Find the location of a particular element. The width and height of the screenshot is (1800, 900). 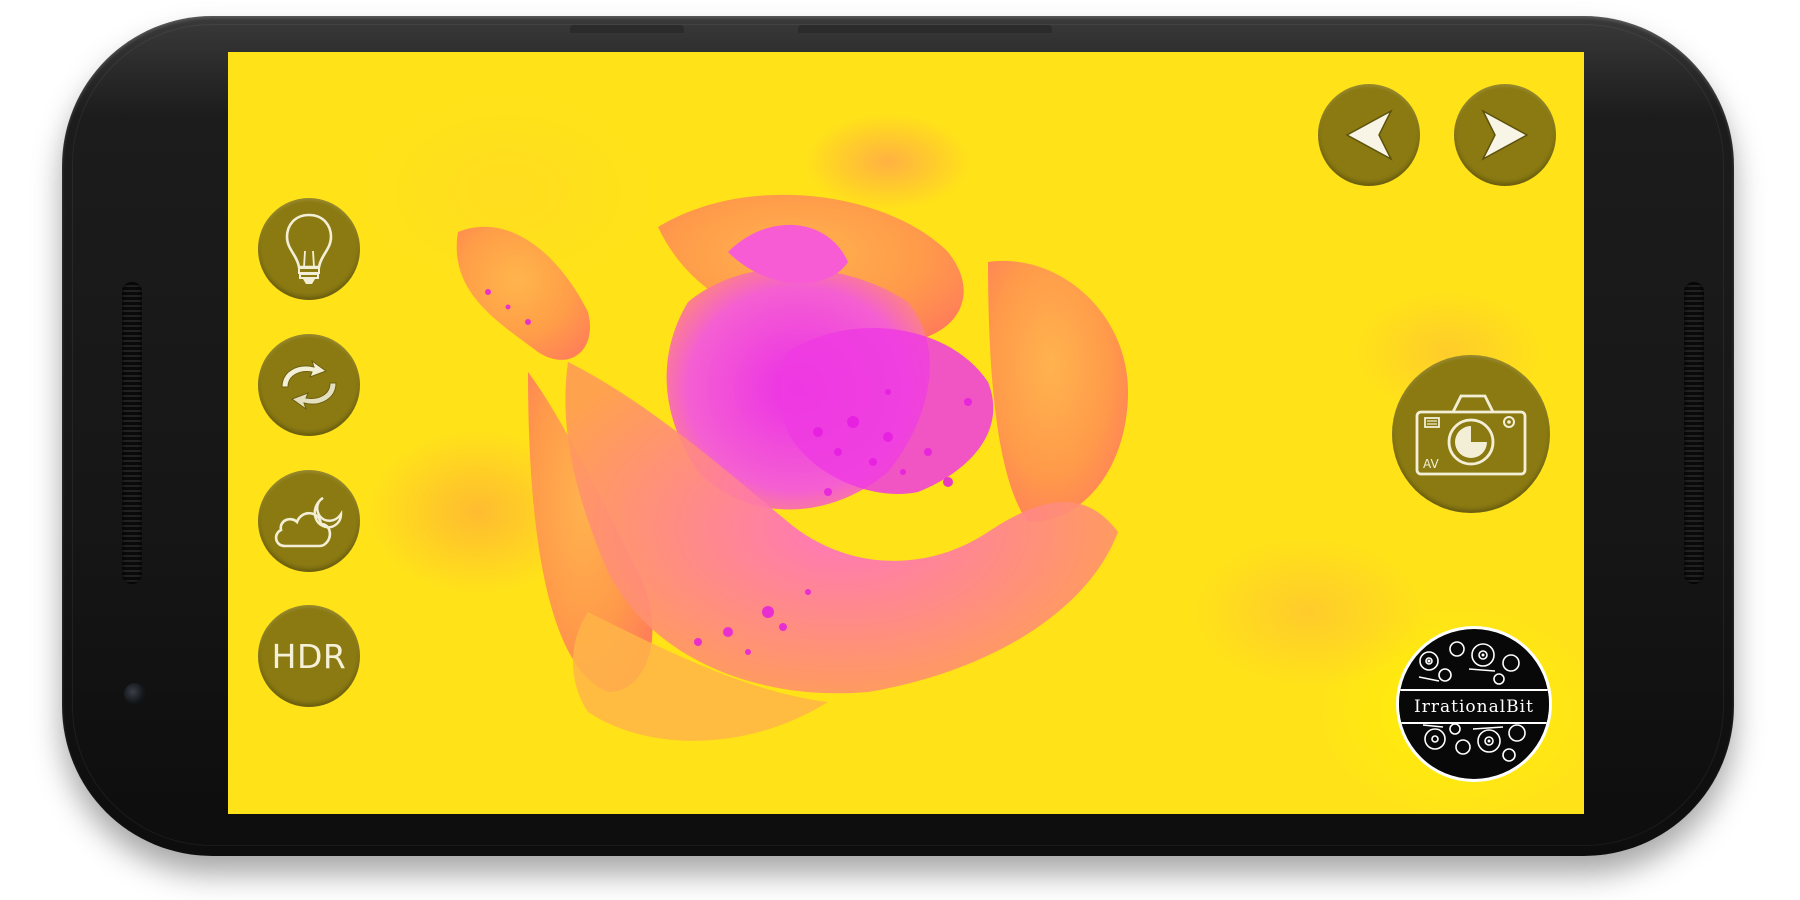

chevron-right-icon is located at coordinates (1505, 135).